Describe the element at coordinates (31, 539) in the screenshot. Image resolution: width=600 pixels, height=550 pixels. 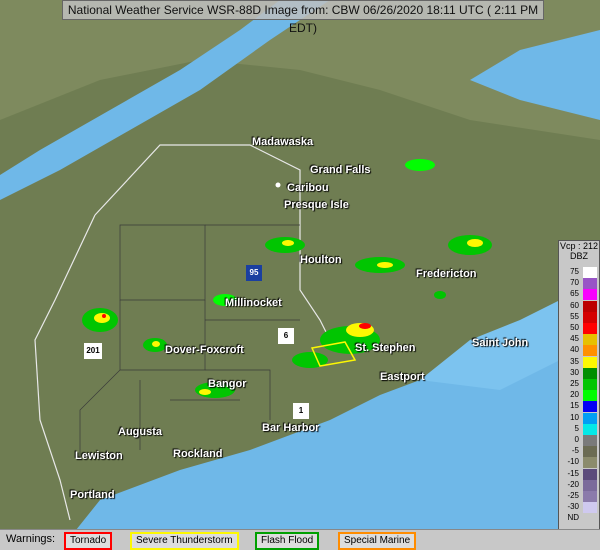
I see `warnings-label: Warnings:` at that location.